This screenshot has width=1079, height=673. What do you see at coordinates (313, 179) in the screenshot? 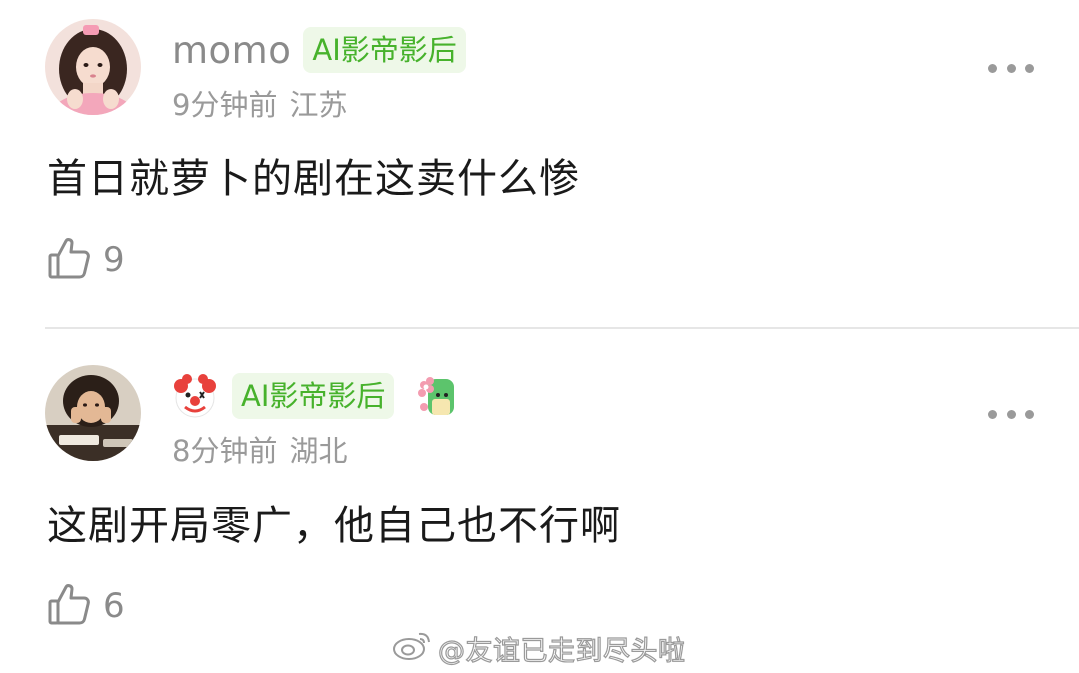
I see `comment-text: 首日就萝卜的剧在这卖什么惨` at bounding box center [313, 179].